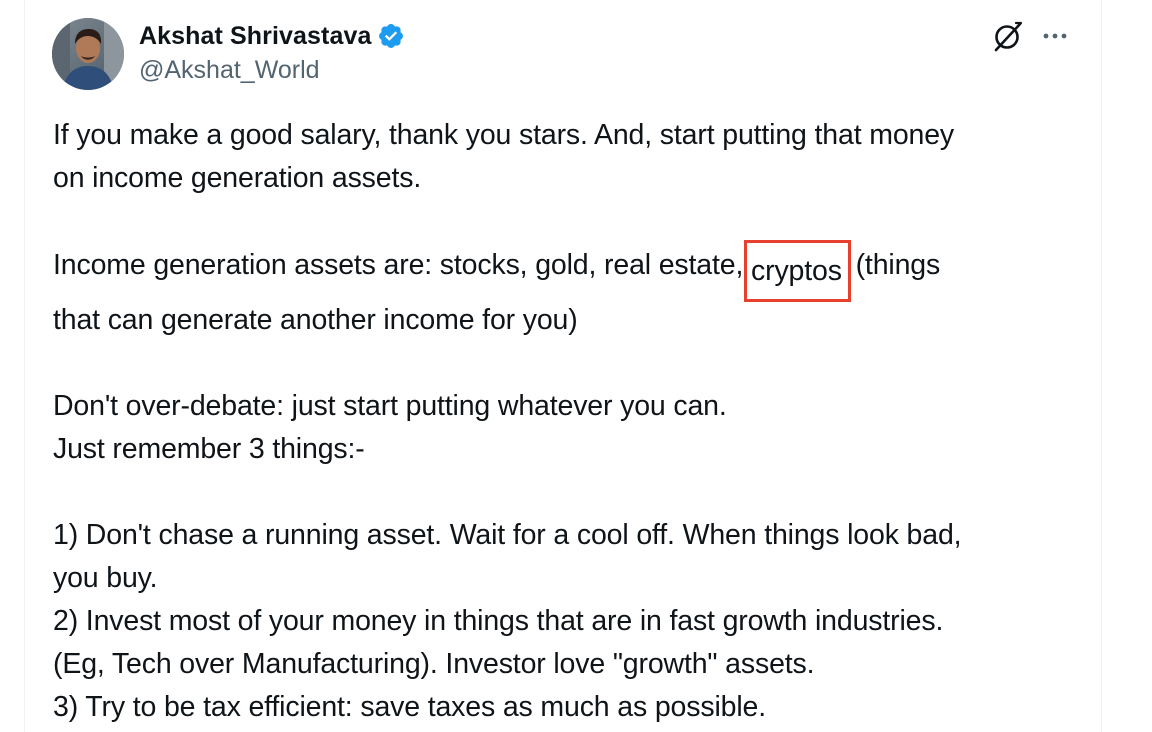  What do you see at coordinates (88, 54) in the screenshot?
I see `avatar` at bounding box center [88, 54].